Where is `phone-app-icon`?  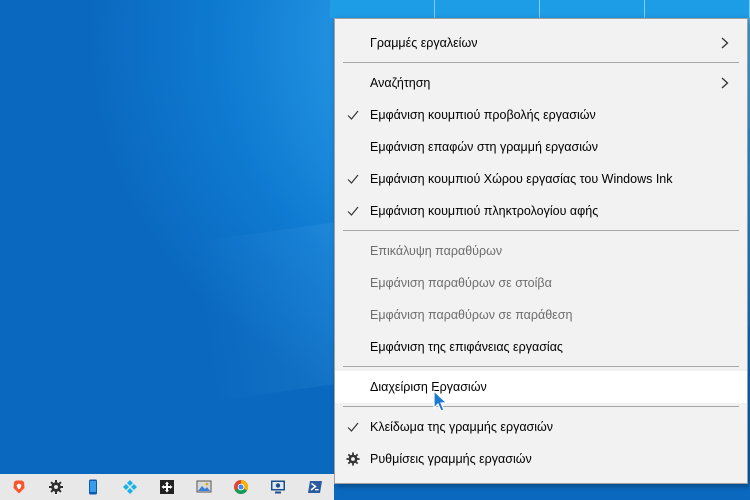 phone-app-icon is located at coordinates (92, 487).